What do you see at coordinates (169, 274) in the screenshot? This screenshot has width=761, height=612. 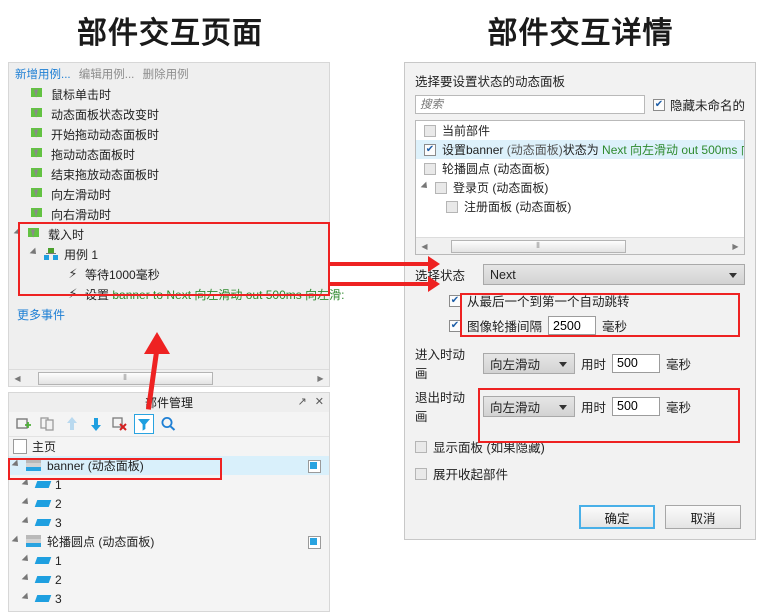 I see `action-item-wait: ⚡ 等待1000毫秒` at bounding box center [169, 274].